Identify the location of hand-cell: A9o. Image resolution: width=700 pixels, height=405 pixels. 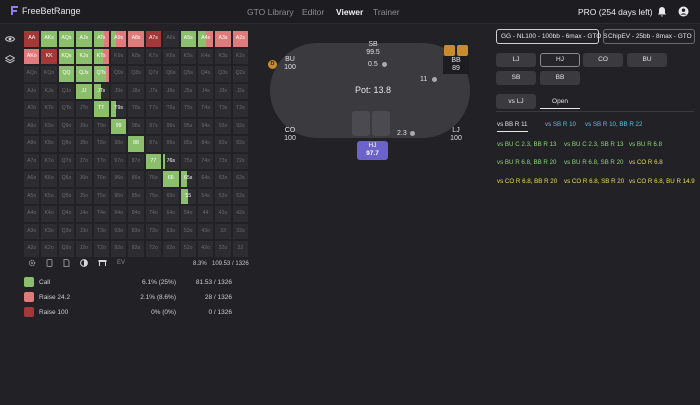
(32, 126).